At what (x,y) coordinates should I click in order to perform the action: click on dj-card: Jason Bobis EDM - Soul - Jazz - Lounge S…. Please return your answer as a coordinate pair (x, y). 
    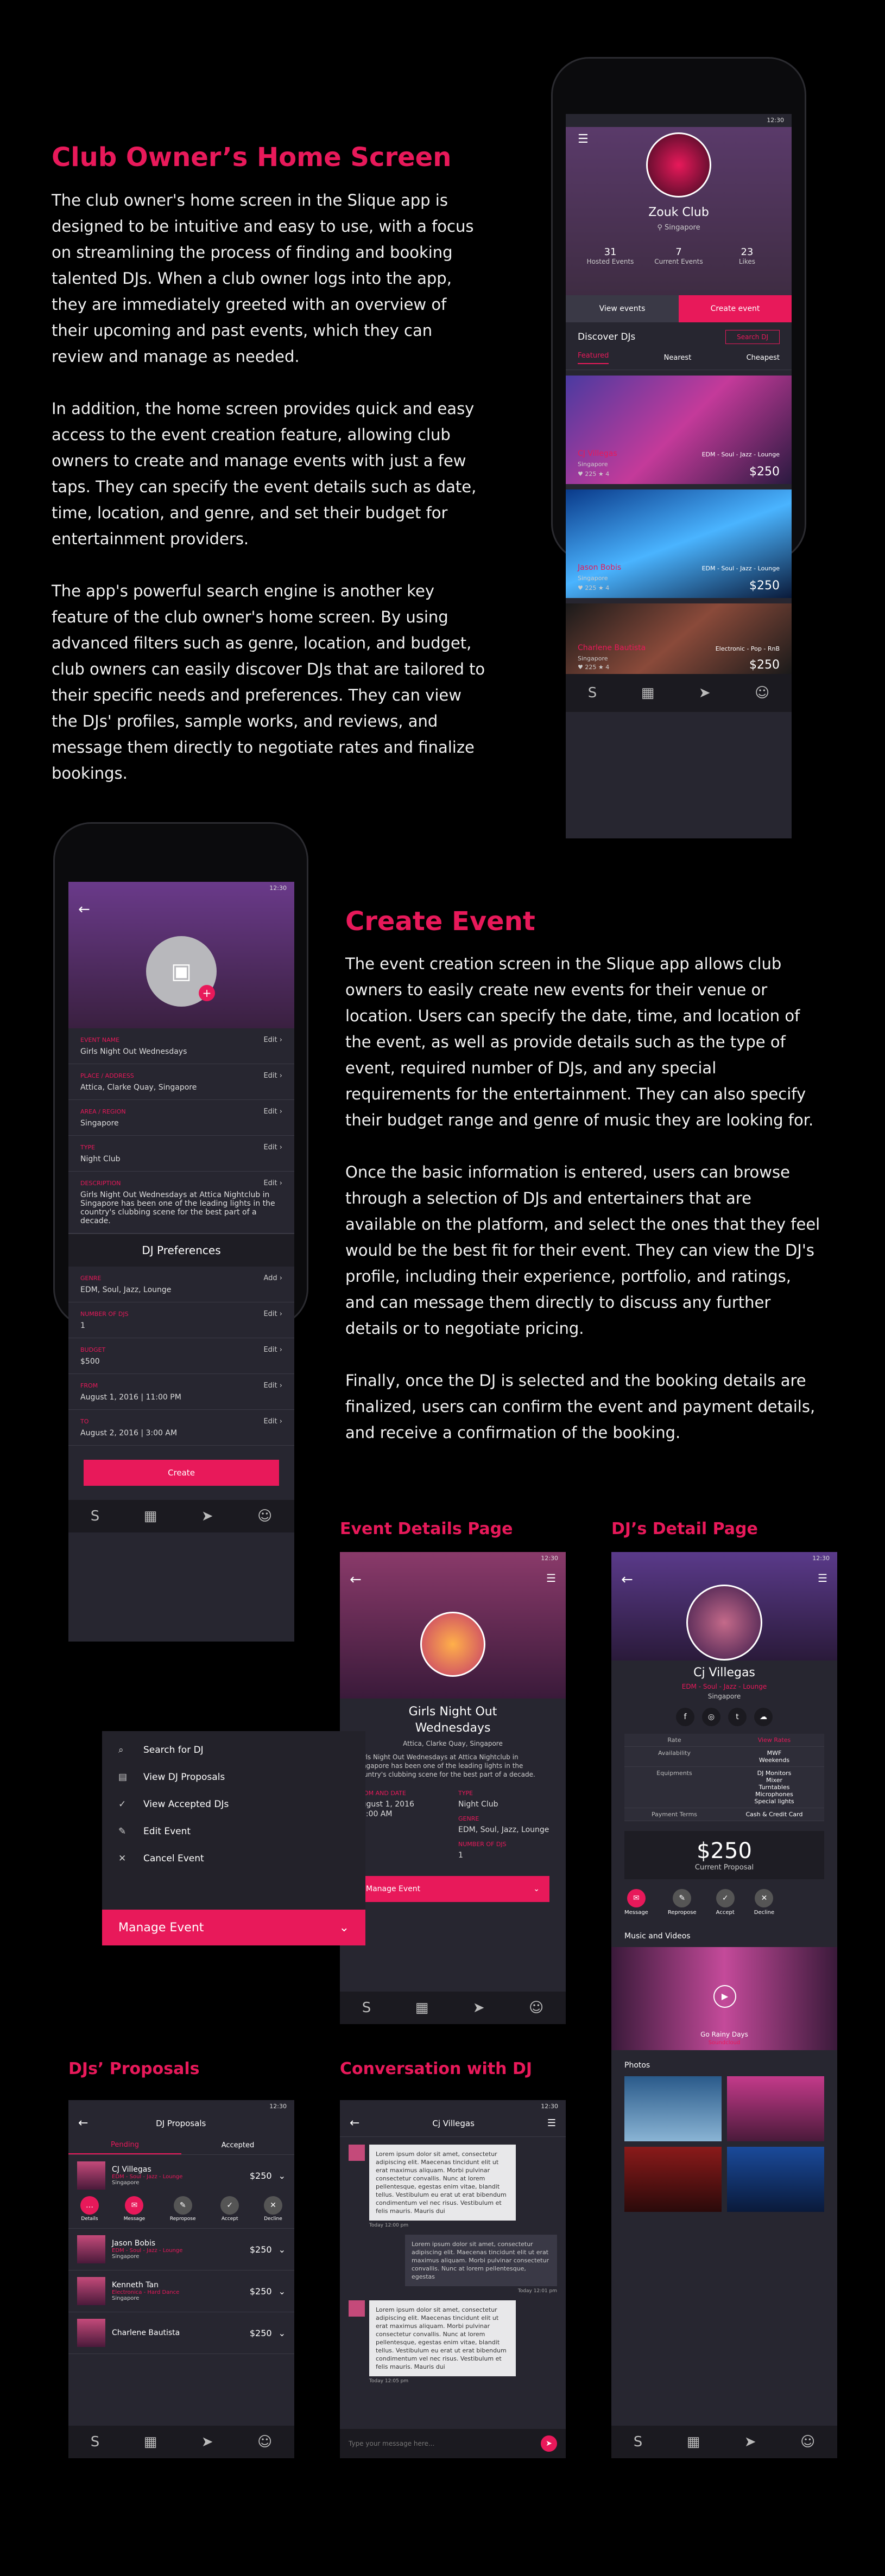
    Looking at the image, I should click on (679, 544).